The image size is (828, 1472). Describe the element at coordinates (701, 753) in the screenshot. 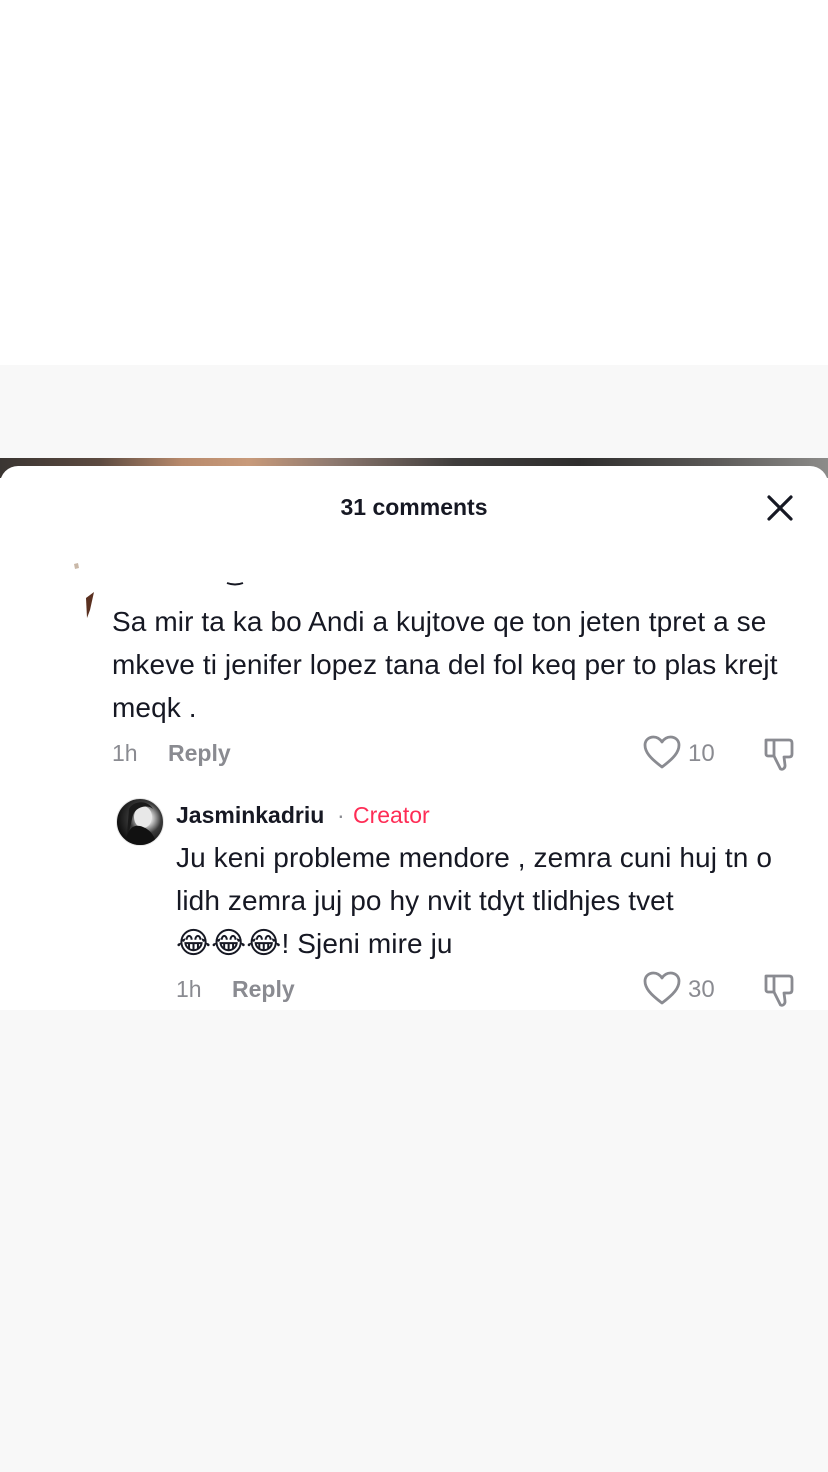

I see `like-count: 10` at that location.